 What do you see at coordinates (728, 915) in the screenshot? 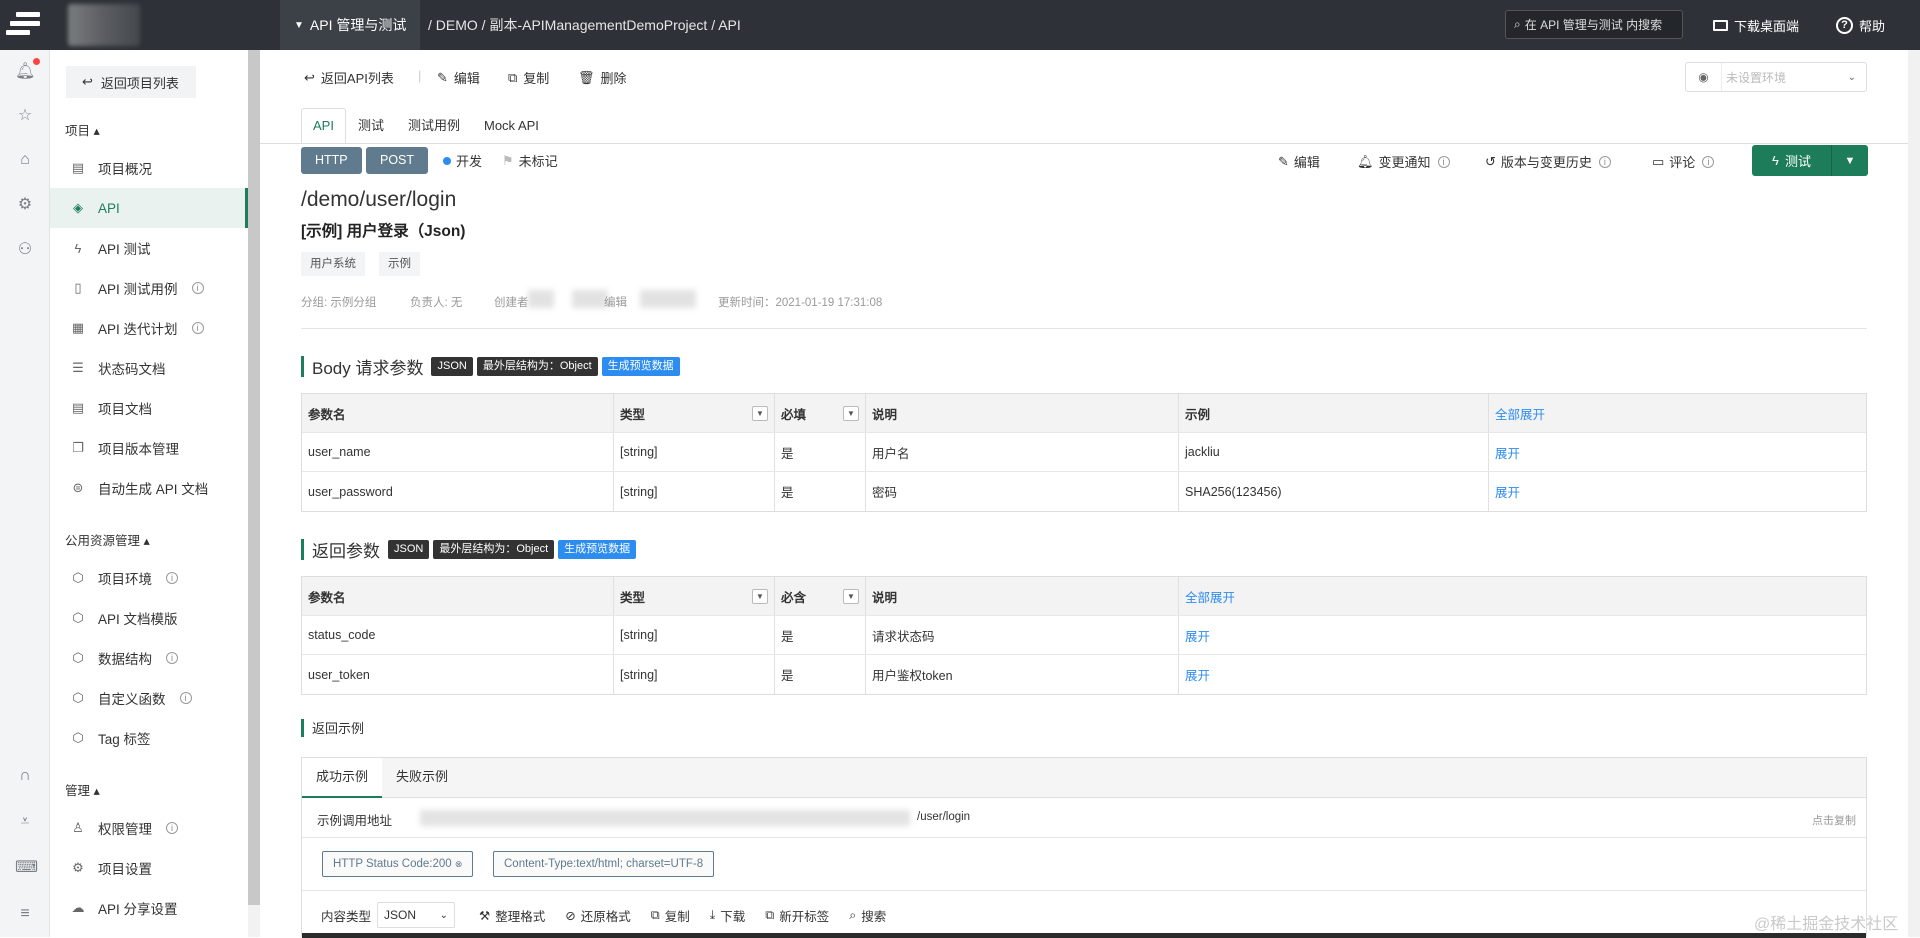
I see `download-button: ⤓ 下载` at bounding box center [728, 915].